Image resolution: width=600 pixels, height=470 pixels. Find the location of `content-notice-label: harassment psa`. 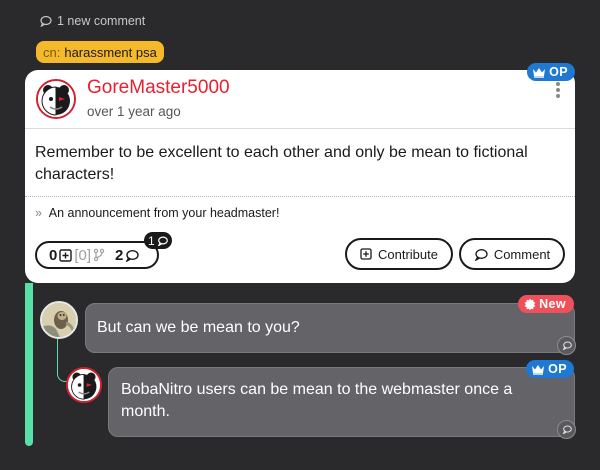

content-notice-label: harassment psa is located at coordinates (110, 52).